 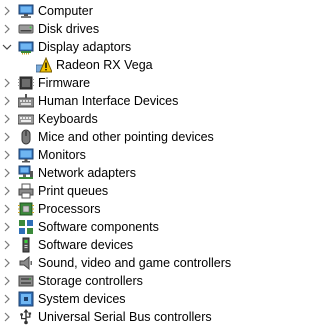 I want to click on tree-item: System devices, so click(x=149, y=299).